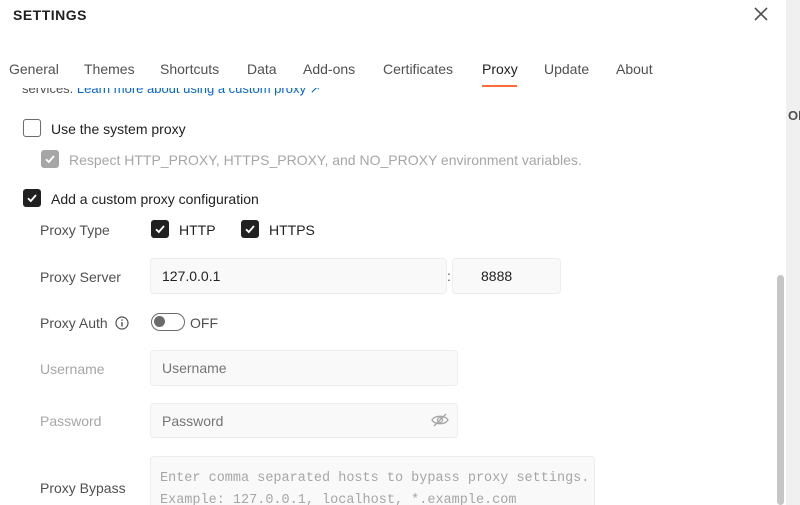  Describe the element at coordinates (440, 420) in the screenshot. I see `eye-off-icon` at that location.